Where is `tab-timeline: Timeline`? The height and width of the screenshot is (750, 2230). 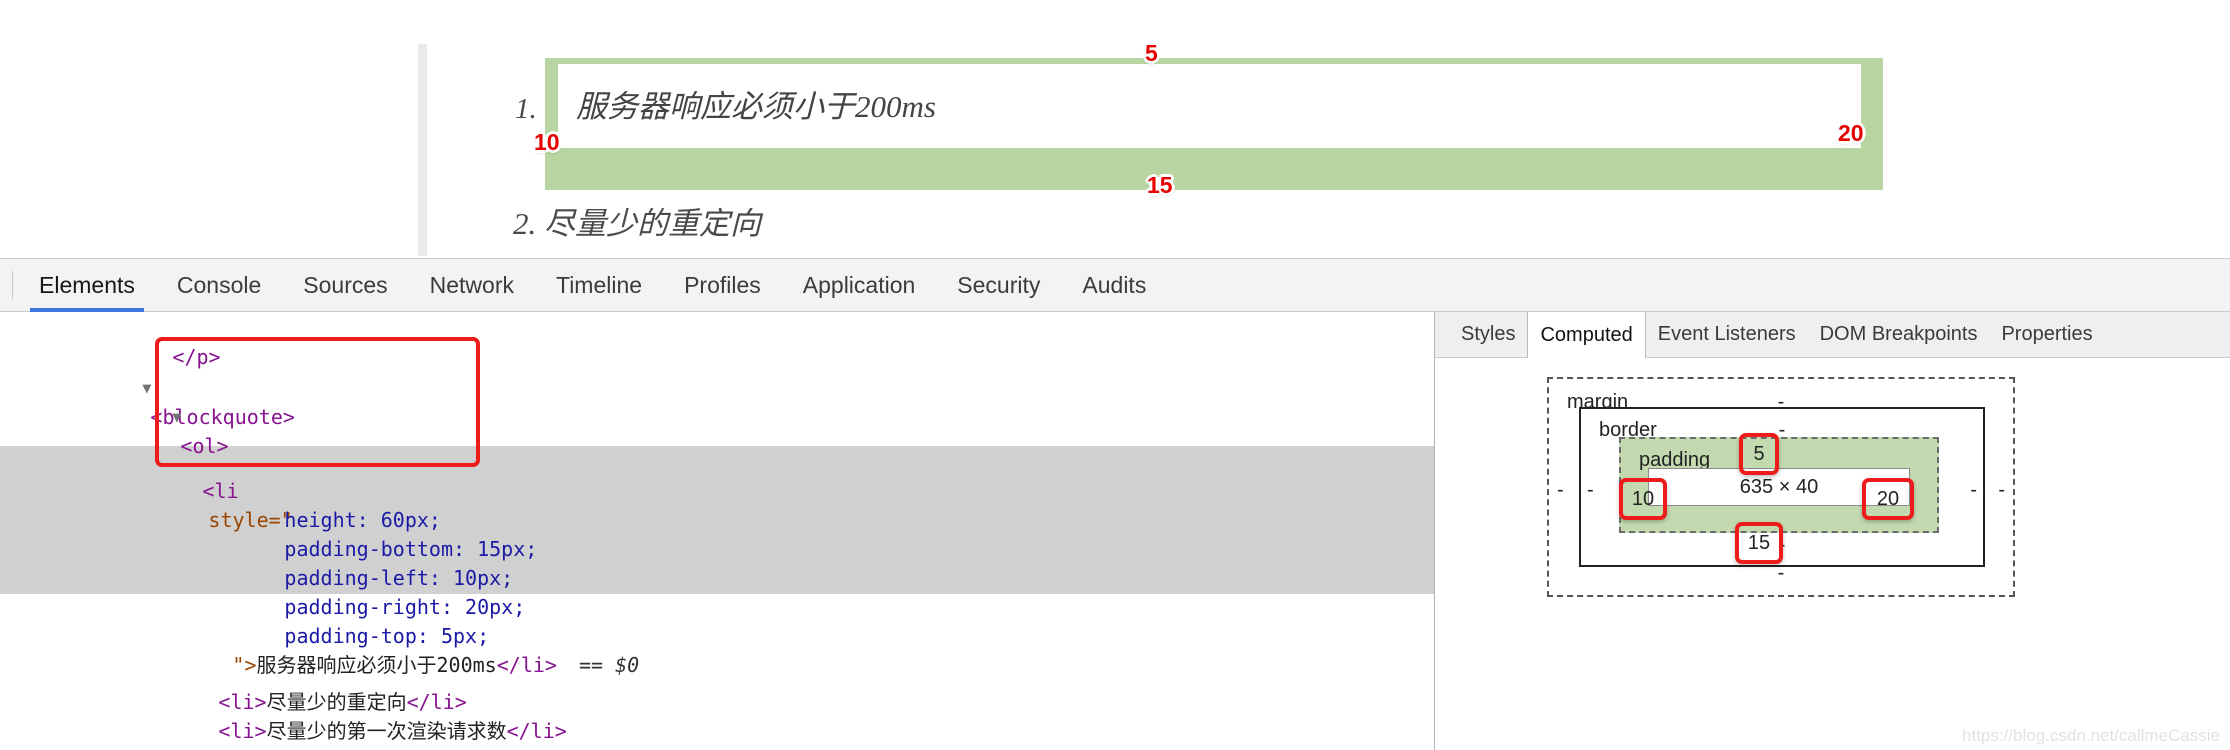 tab-timeline: Timeline is located at coordinates (599, 285).